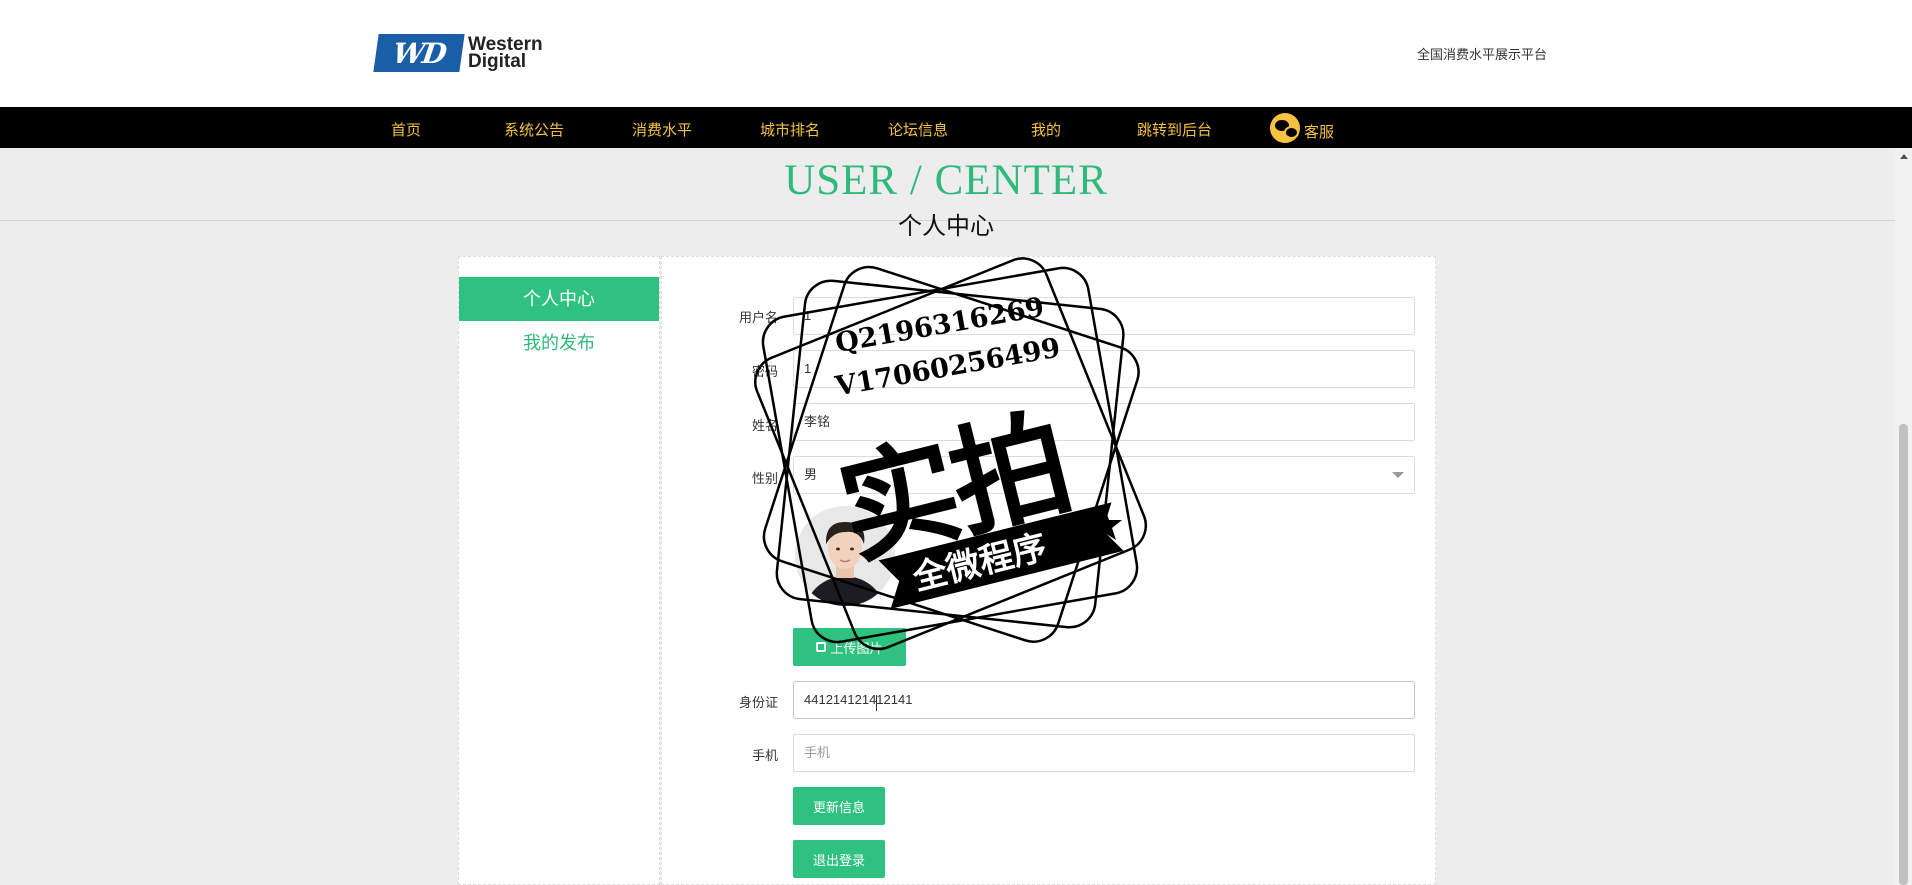  Describe the element at coordinates (1174, 129) in the screenshot. I see `nav-item-admin: 跳转到后台` at that location.